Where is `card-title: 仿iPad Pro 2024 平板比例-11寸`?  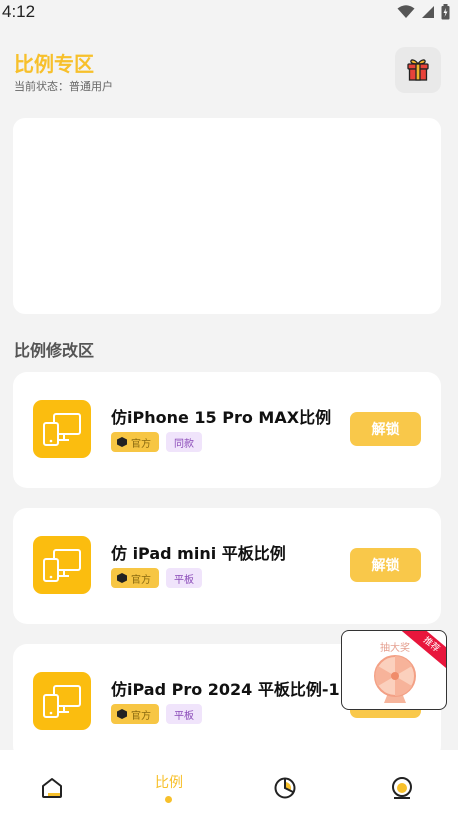 card-title: 仿iPad Pro 2024 平板比例-11寸 is located at coordinates (239, 689).